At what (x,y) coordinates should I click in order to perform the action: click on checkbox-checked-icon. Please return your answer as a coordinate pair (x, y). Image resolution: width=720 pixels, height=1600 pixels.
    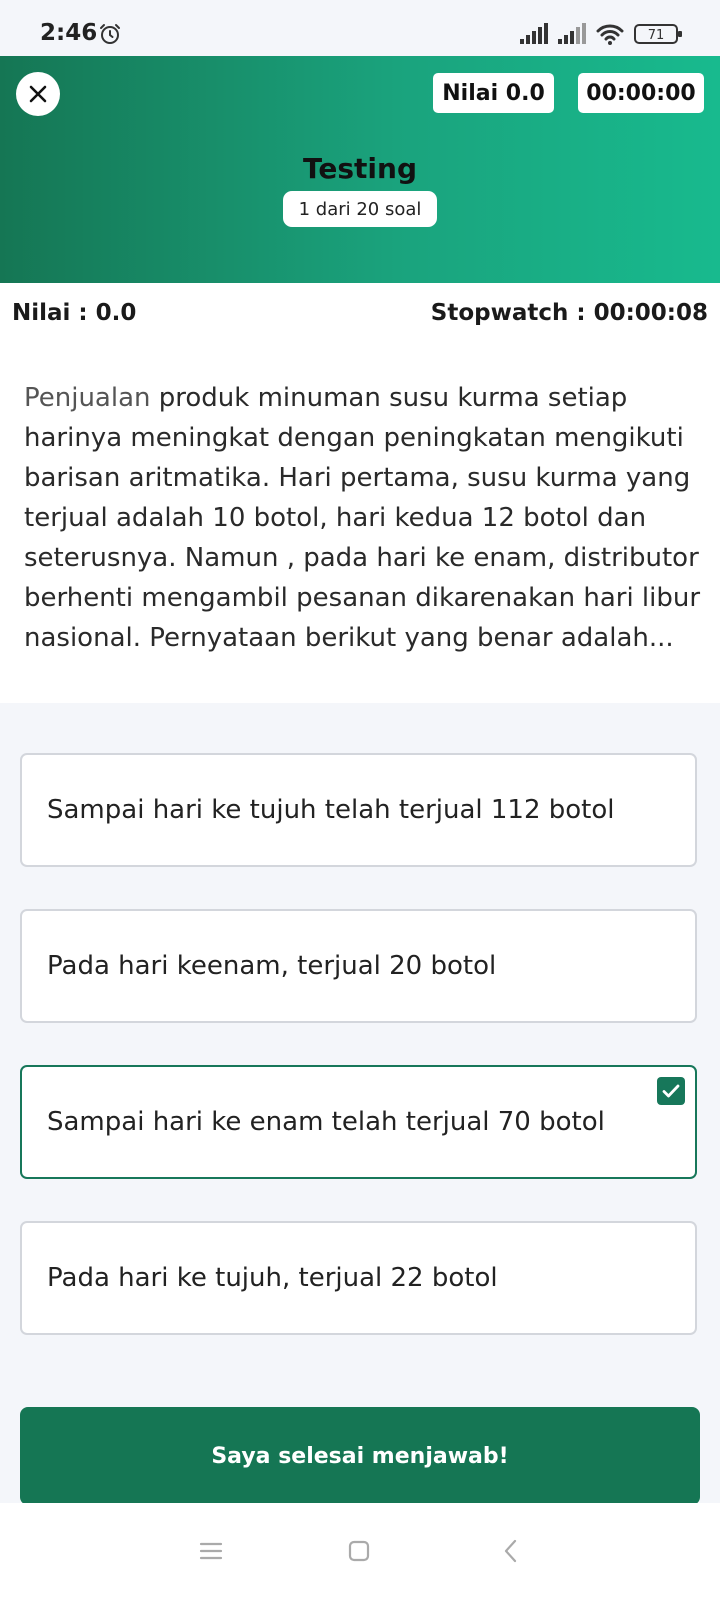
    Looking at the image, I should click on (671, 1091).